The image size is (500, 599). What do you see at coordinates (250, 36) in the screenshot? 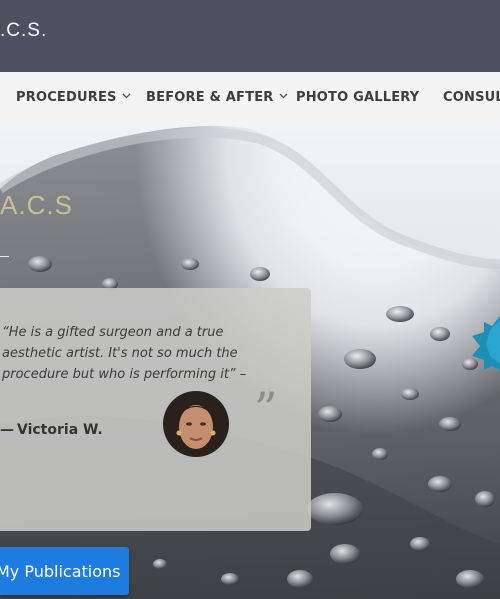
I see `site-header: .C.S.` at bounding box center [250, 36].